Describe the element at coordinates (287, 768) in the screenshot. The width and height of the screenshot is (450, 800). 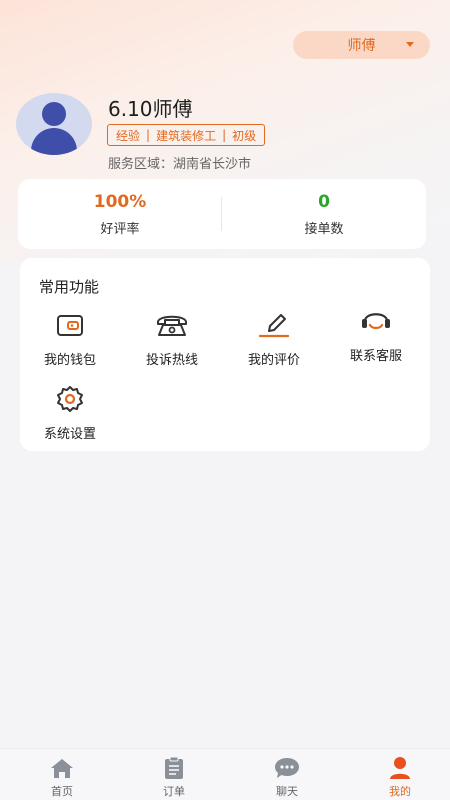
I see `chat-icon` at that location.